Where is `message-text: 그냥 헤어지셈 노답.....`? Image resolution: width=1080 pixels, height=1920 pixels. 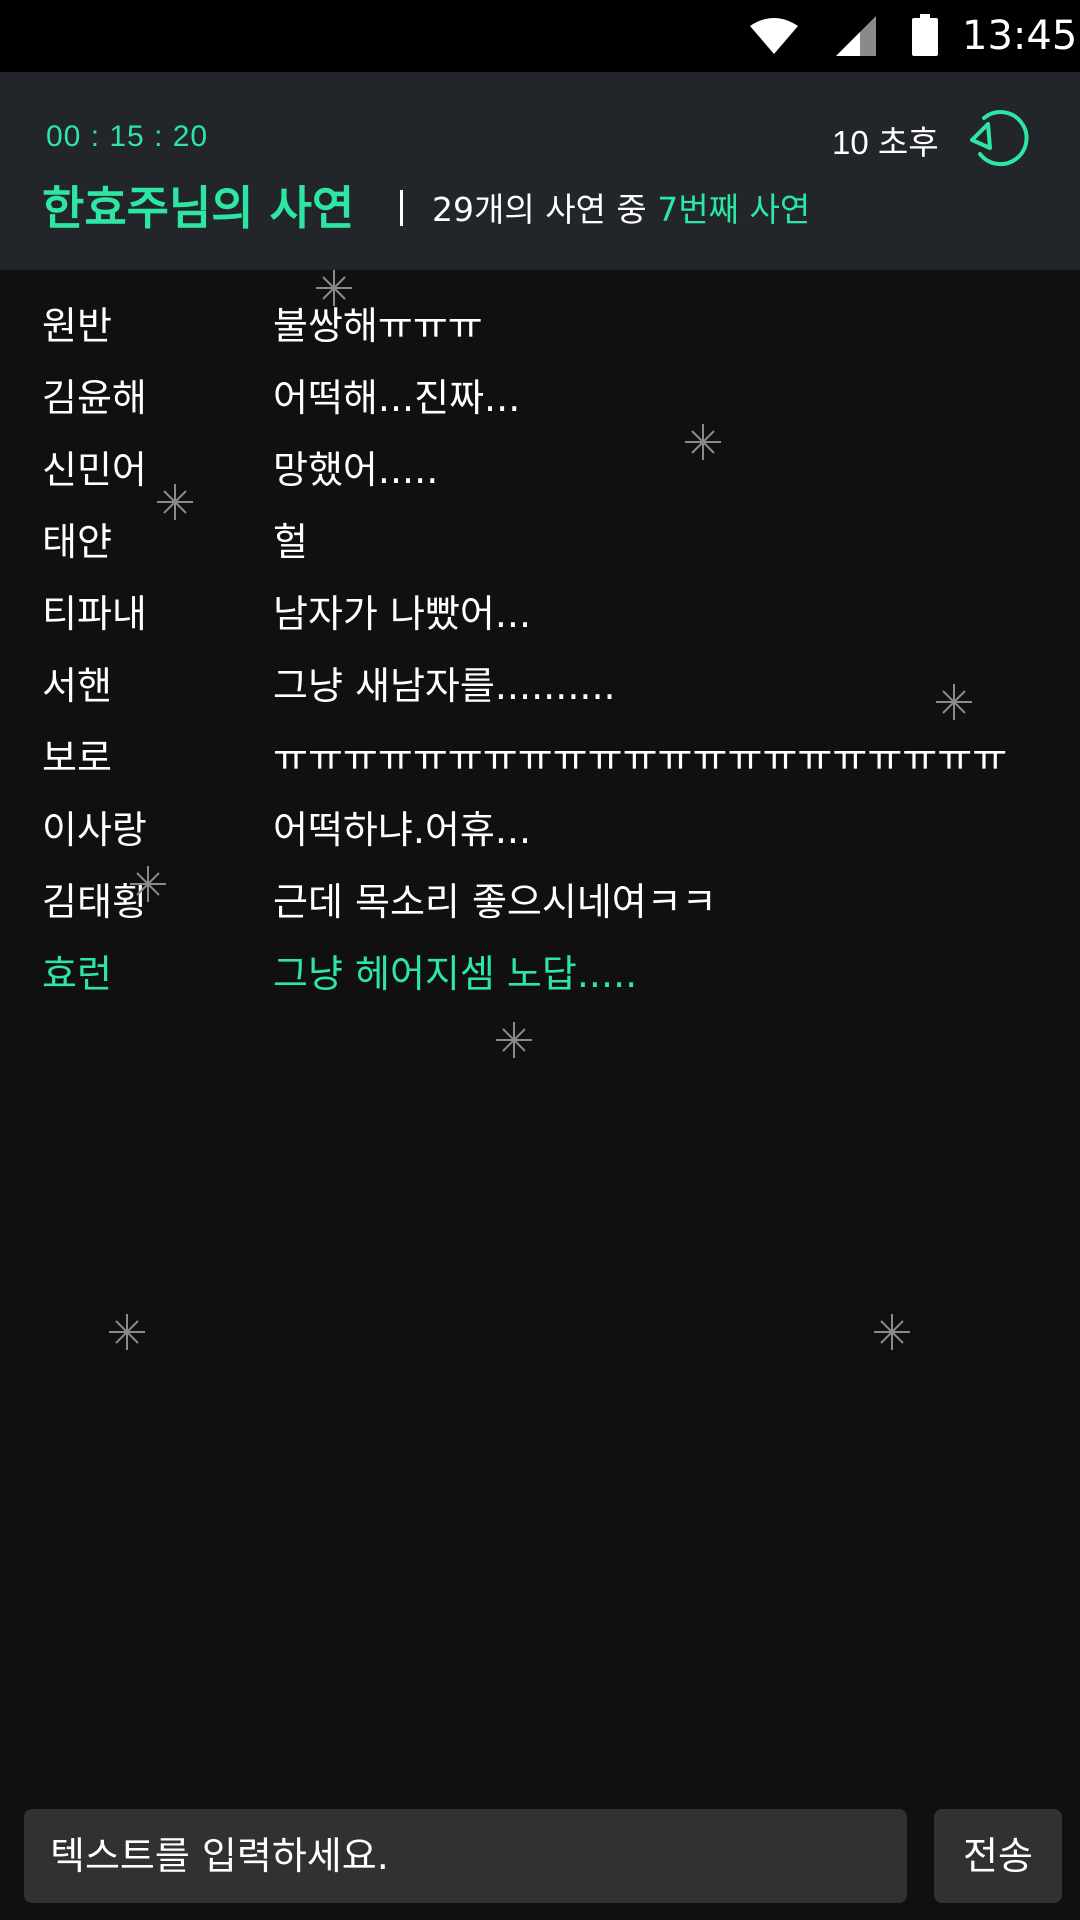 message-text: 그냥 헤어지셈 노답..... is located at coordinates (455, 974).